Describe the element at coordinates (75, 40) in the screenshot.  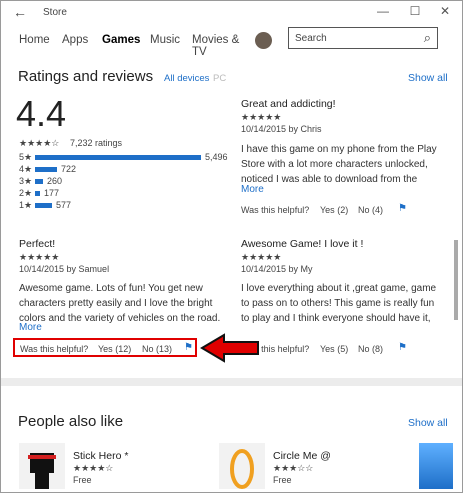
I see `tab-apps: Apps` at that location.